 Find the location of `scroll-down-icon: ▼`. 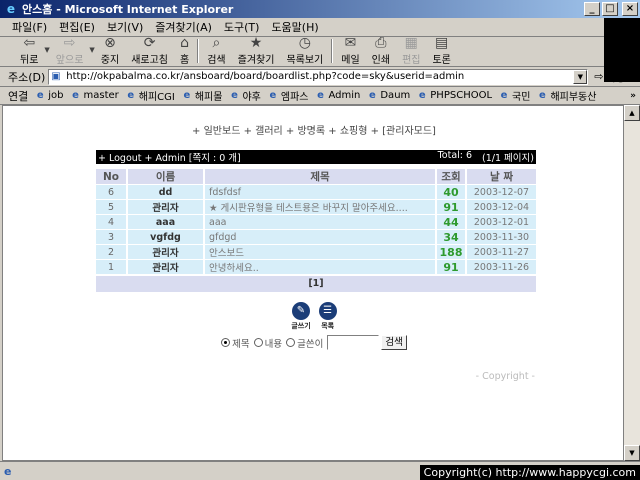

scroll-down-icon: ▼ is located at coordinates (632, 453).